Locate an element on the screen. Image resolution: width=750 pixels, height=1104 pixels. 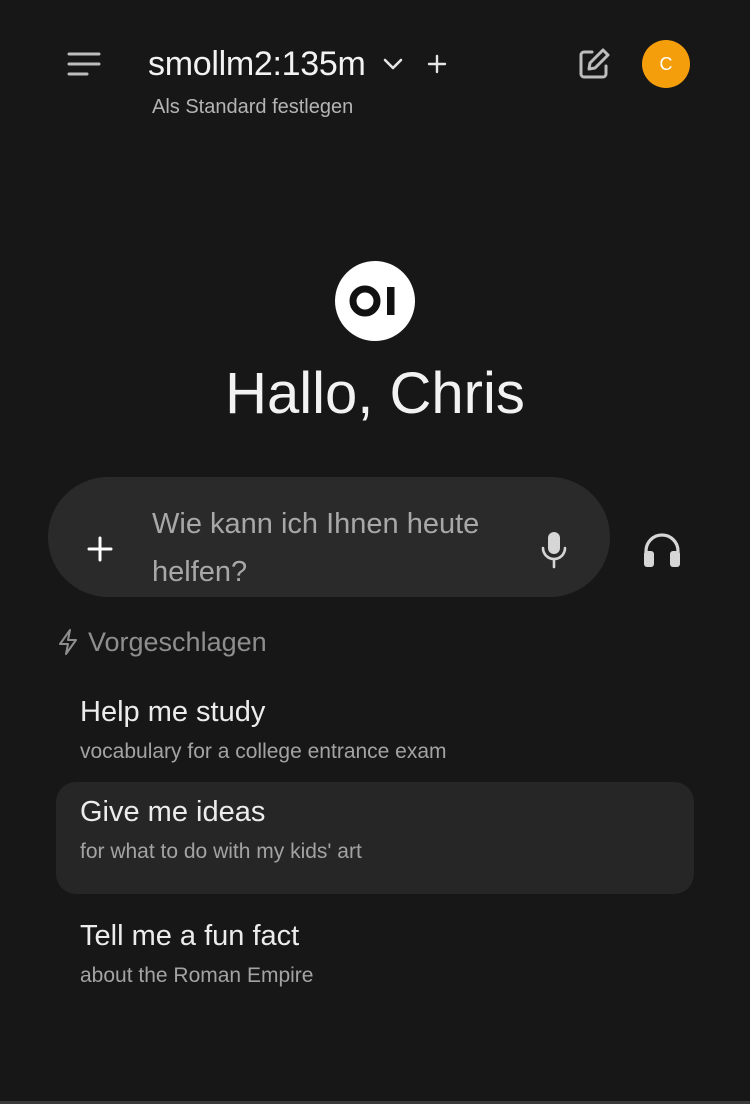
edit-icon is located at coordinates (594, 63).